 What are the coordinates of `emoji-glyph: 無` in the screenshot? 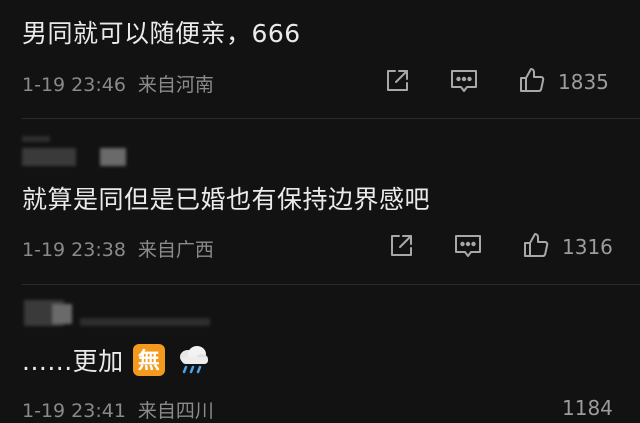 It's located at (149, 361).